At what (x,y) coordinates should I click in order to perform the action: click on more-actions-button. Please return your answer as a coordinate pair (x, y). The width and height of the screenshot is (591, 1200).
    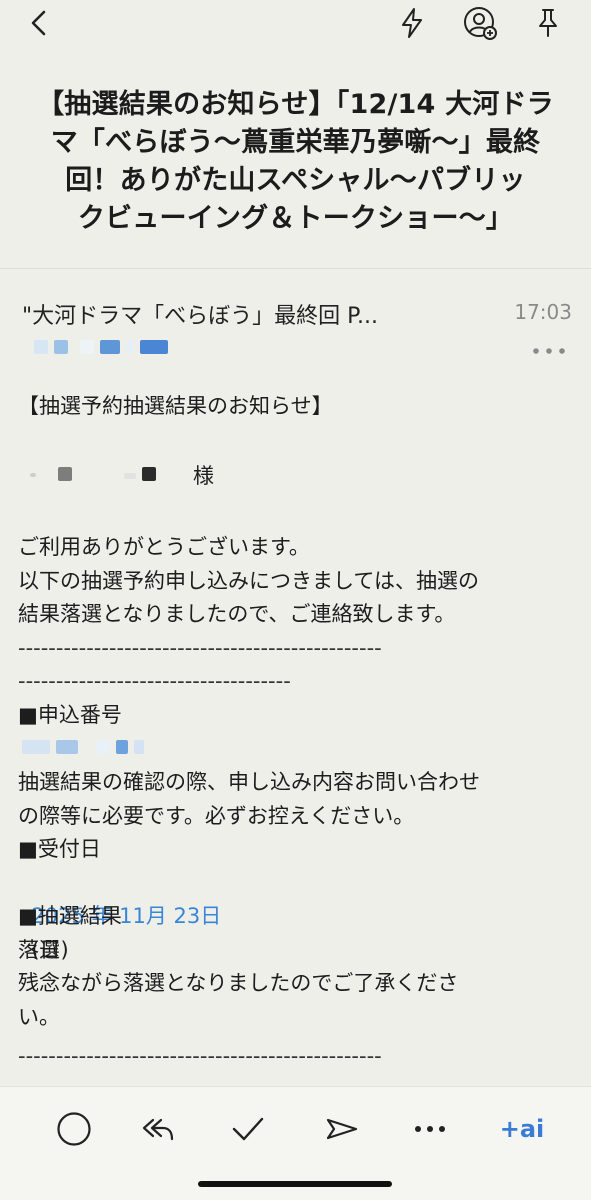
    Looking at the image, I should click on (430, 1129).